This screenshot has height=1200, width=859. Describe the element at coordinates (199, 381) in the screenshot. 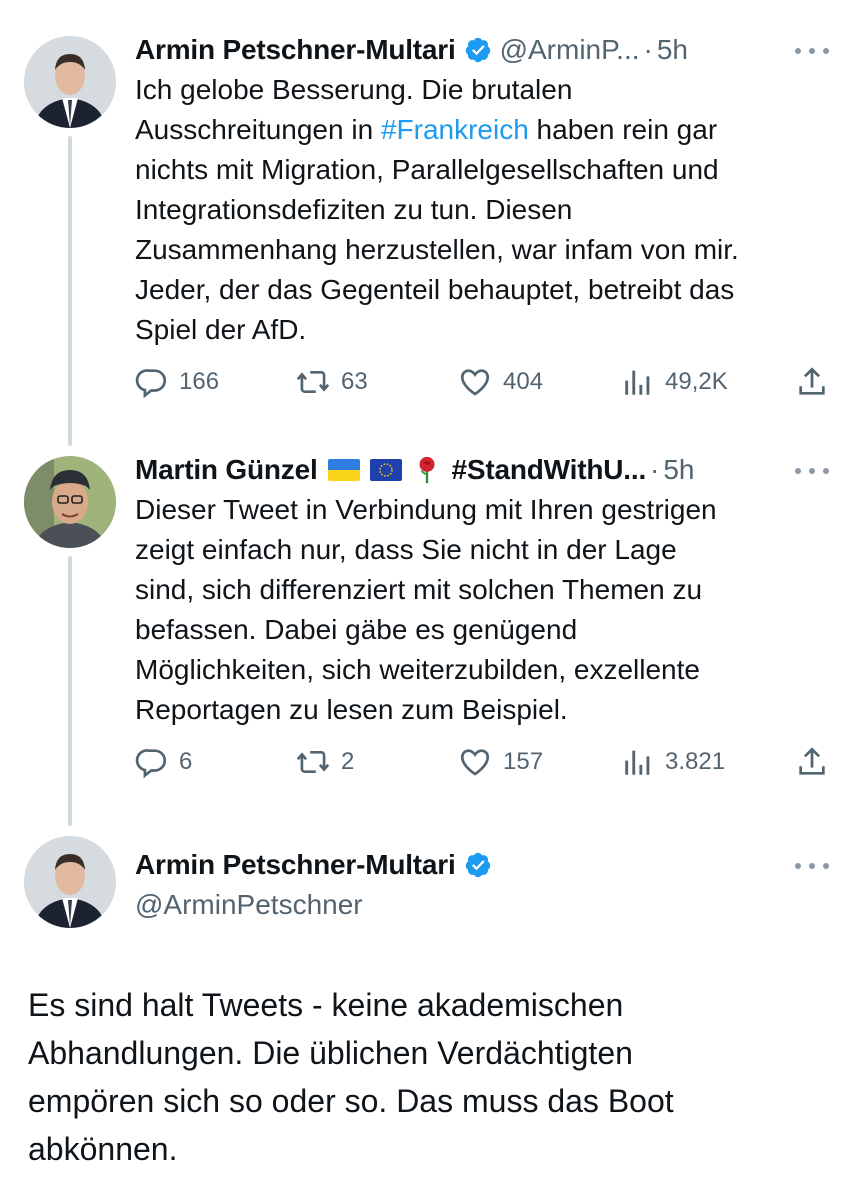

I see `reply-count: 166` at that location.